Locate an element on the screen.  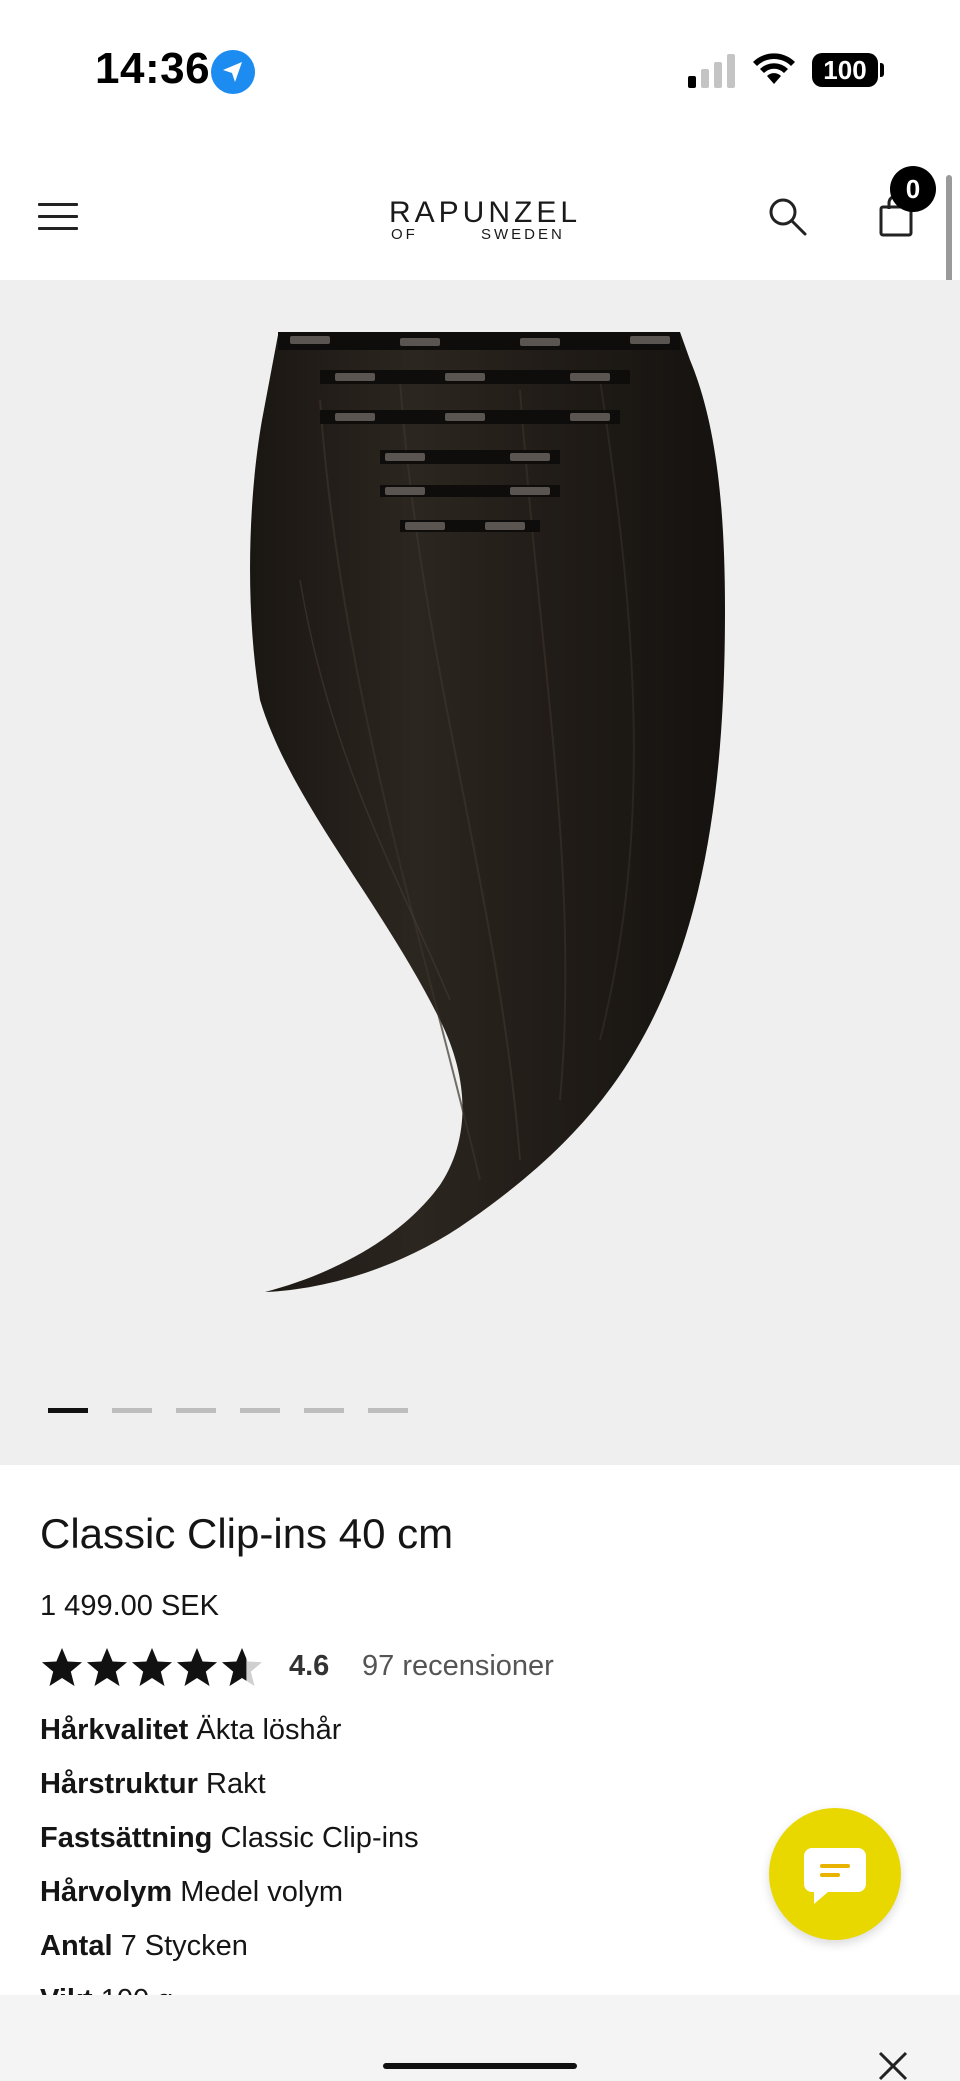
chat-bubble-icon is located at coordinates (835, 1876).